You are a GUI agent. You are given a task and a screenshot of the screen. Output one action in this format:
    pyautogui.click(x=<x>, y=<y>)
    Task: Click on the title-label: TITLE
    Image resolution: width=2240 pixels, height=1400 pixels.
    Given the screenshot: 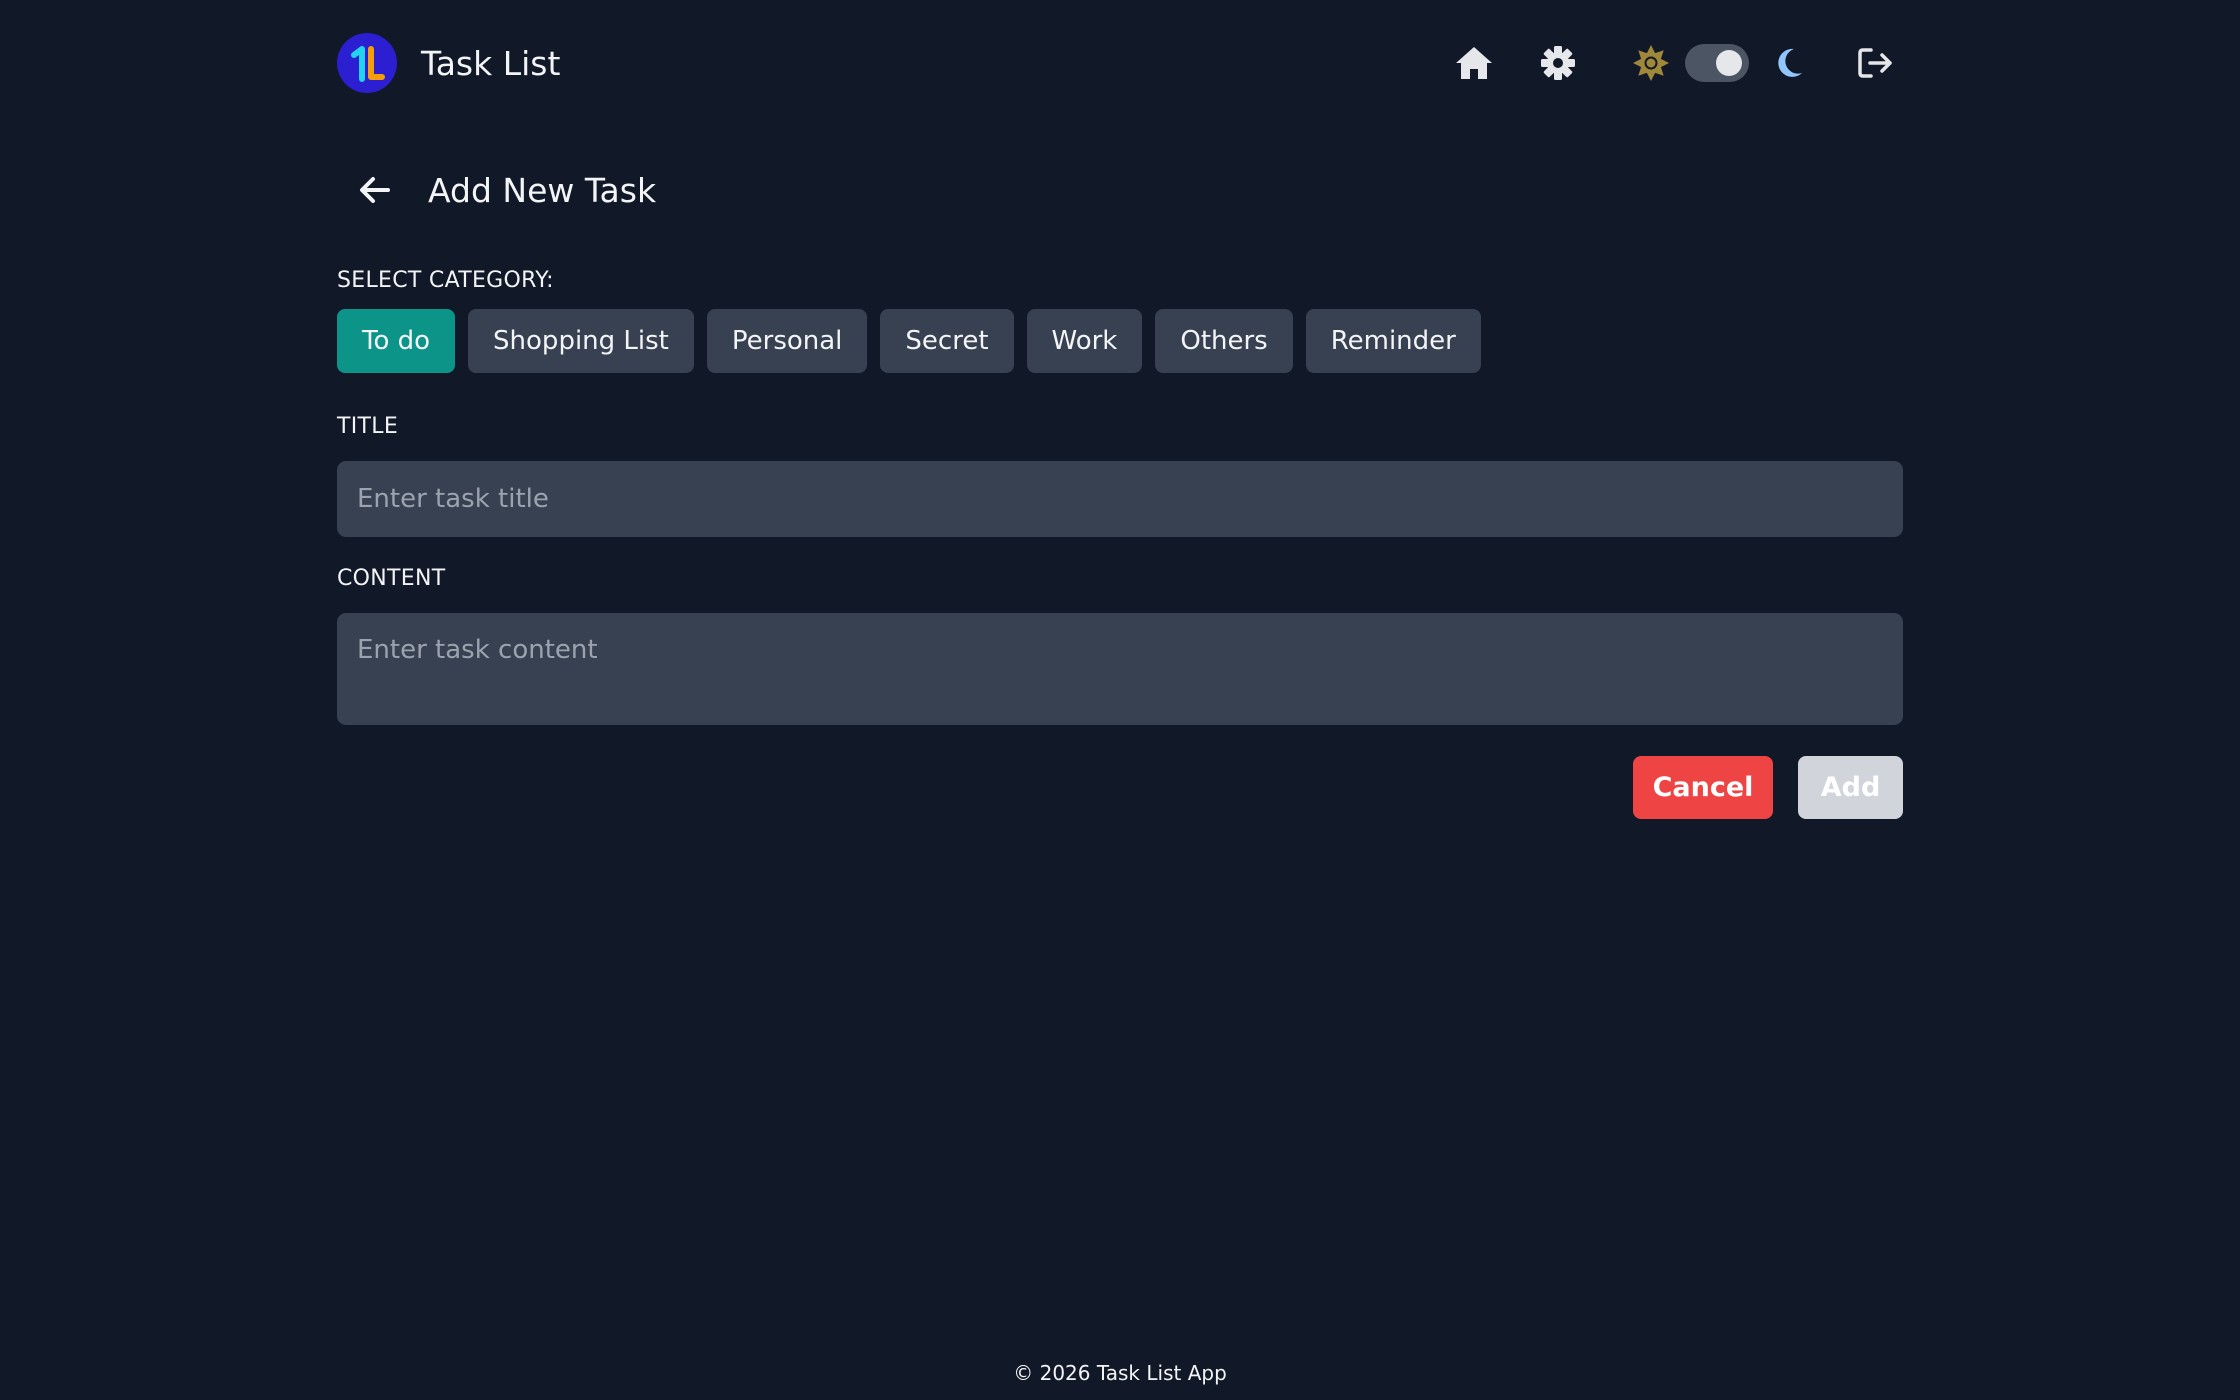 What is the action you would take?
    pyautogui.click(x=368, y=426)
    